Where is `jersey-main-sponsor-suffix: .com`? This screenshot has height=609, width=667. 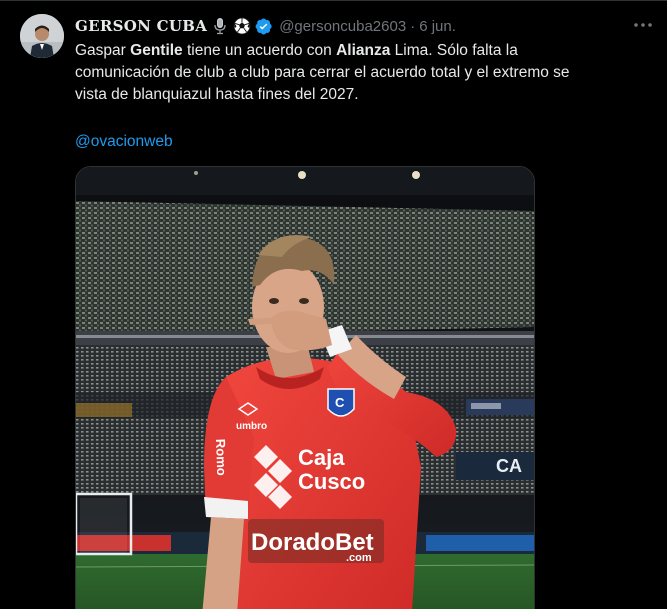 jersey-main-sponsor-suffix: .com is located at coordinates (359, 558).